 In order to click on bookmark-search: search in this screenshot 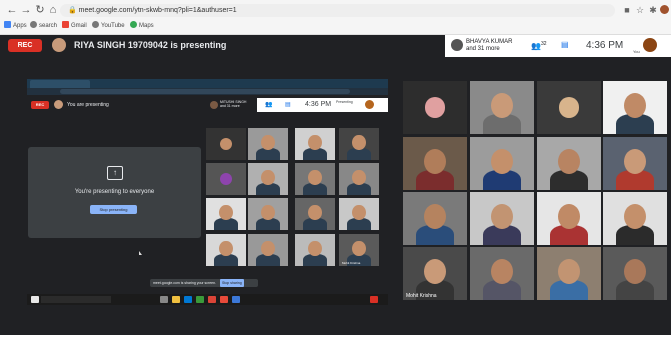, I will do `click(43, 26)`.